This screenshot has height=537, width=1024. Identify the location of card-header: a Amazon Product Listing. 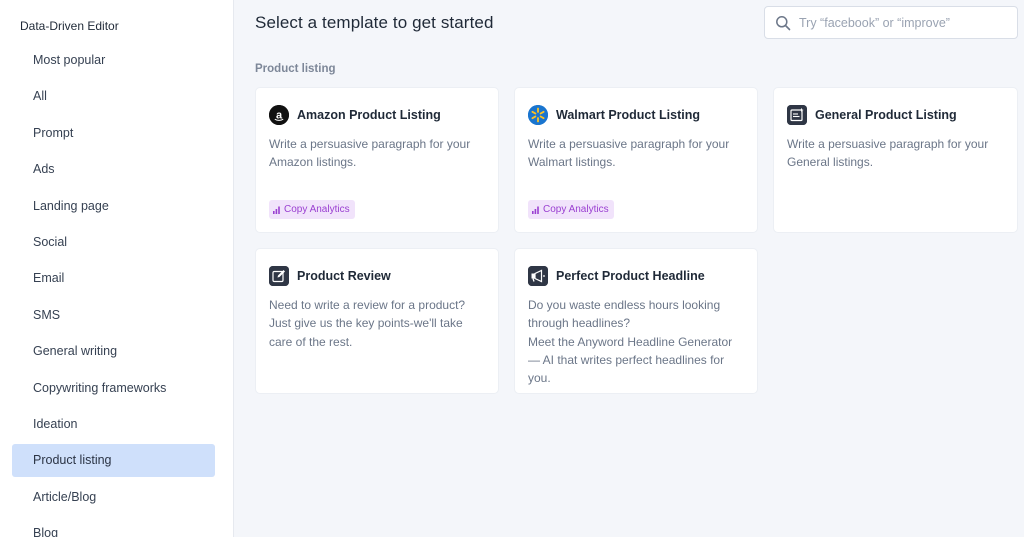
(376, 115).